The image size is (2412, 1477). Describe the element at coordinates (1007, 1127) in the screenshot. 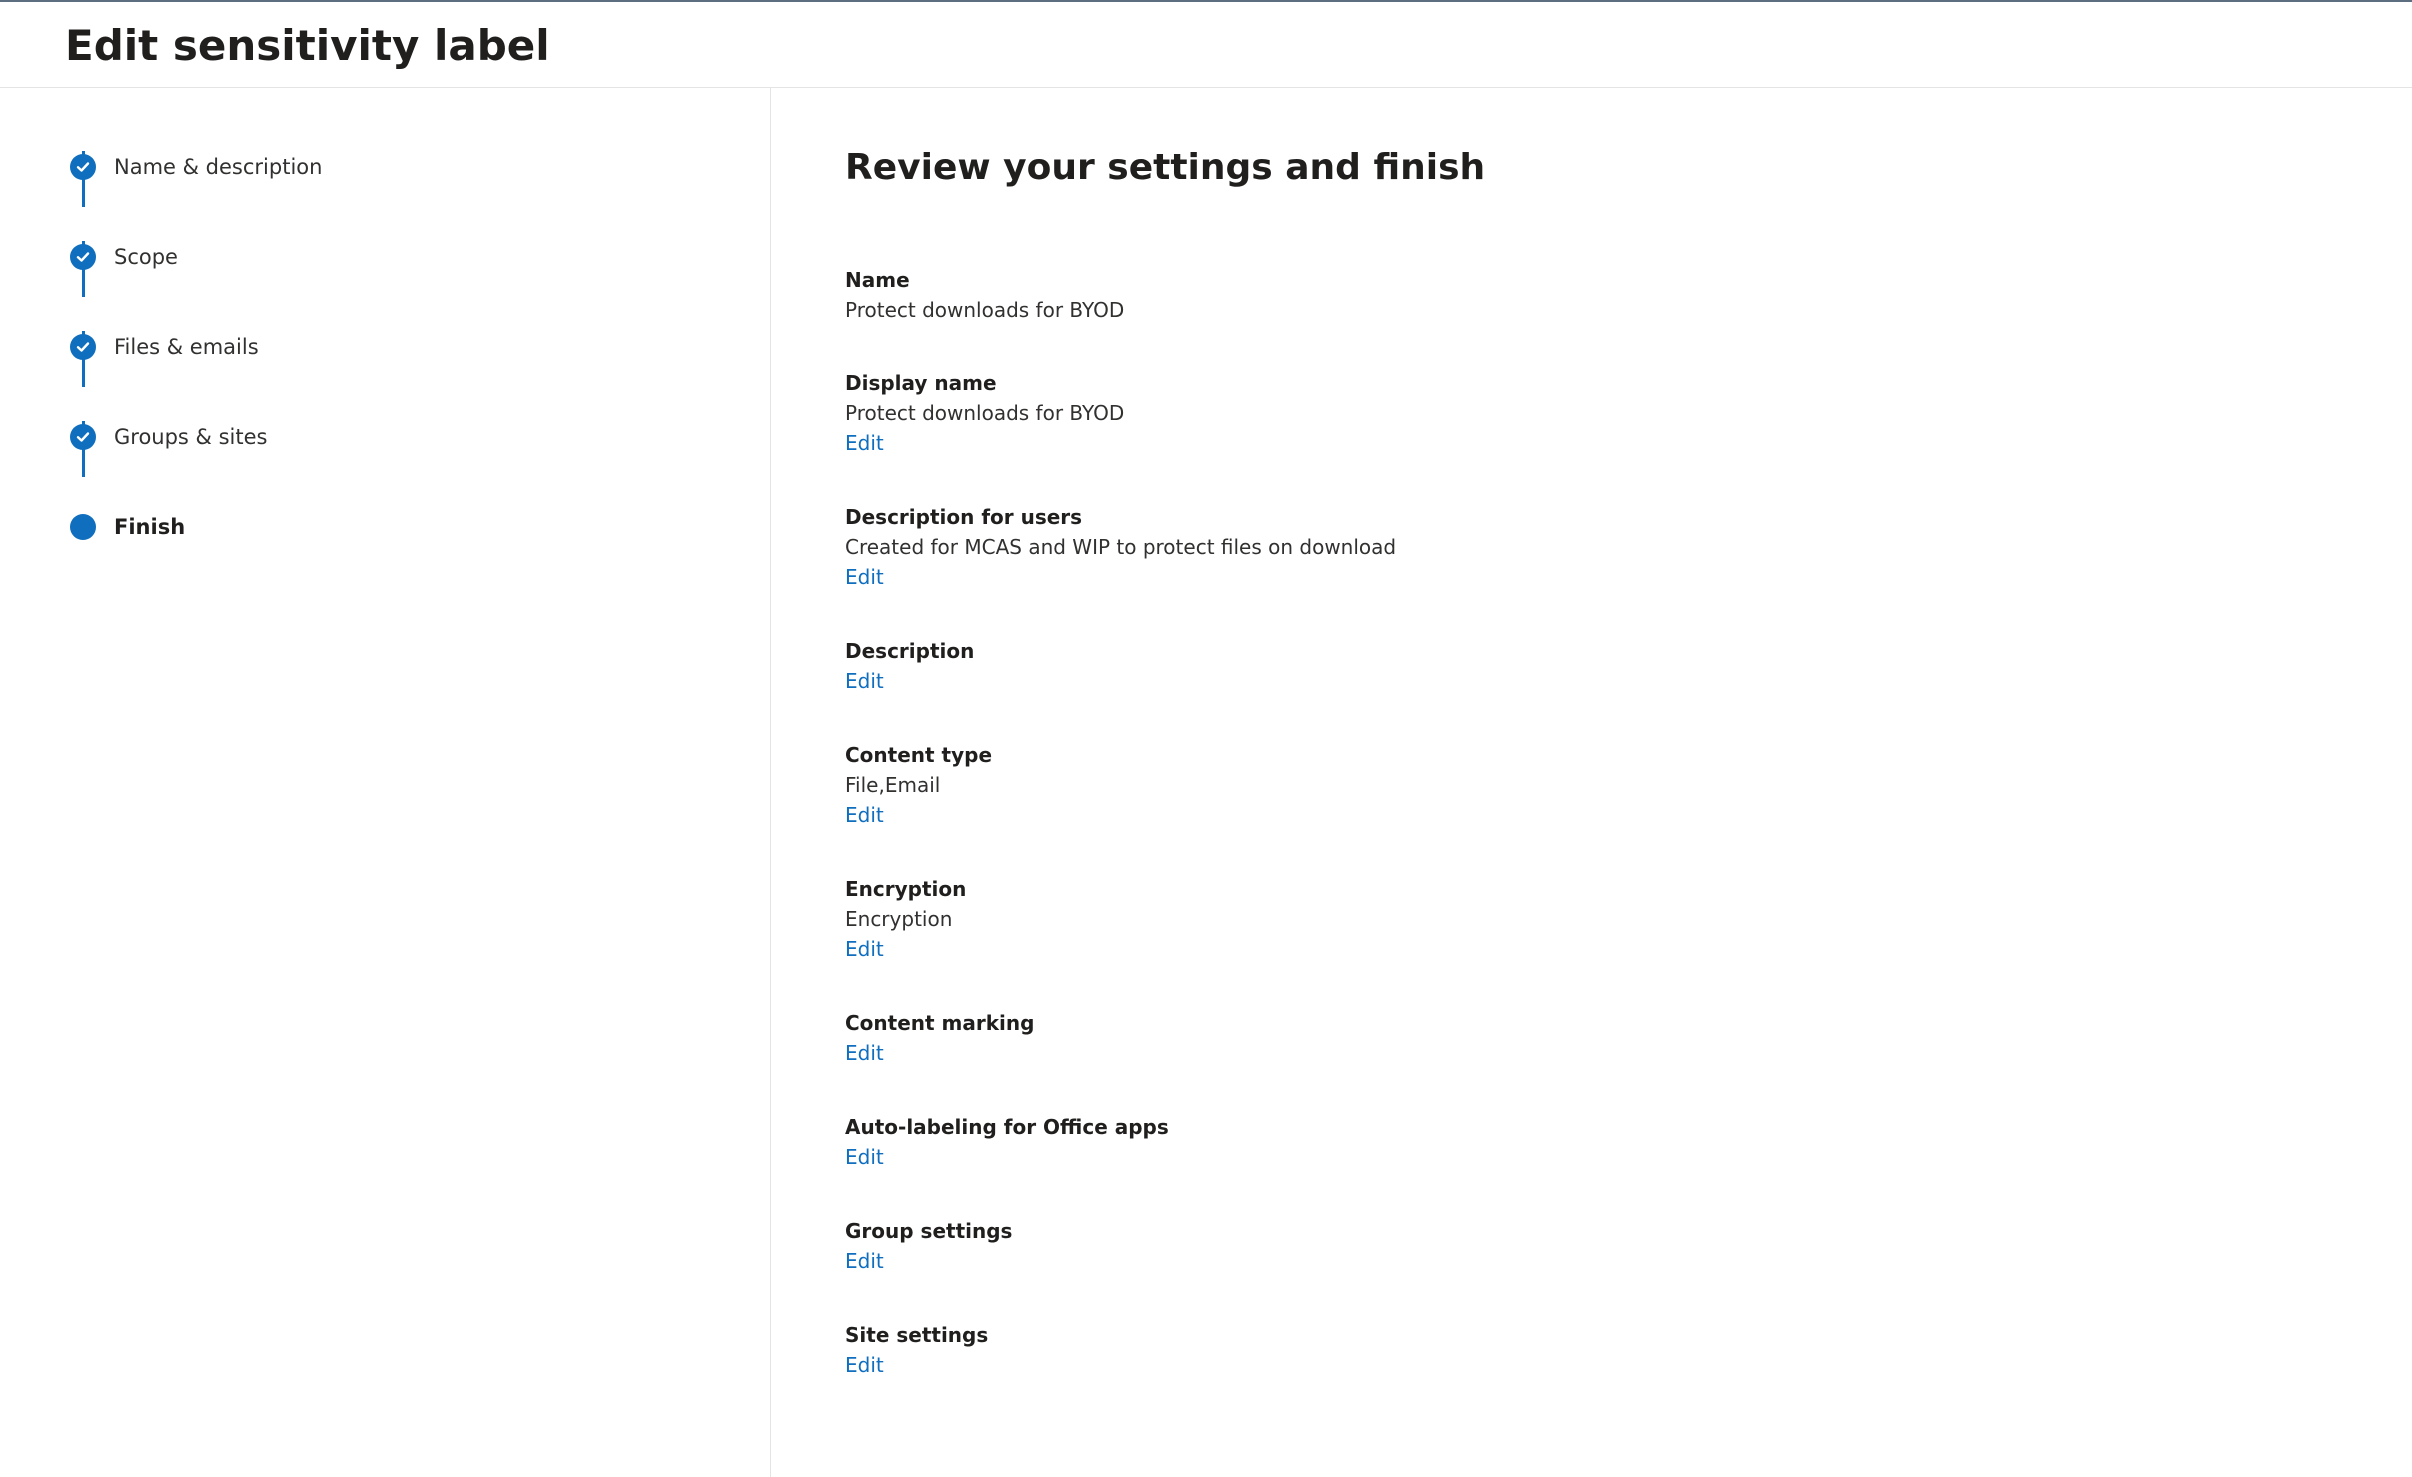

I see `field-label: Auto-labeling for Office apps` at that location.